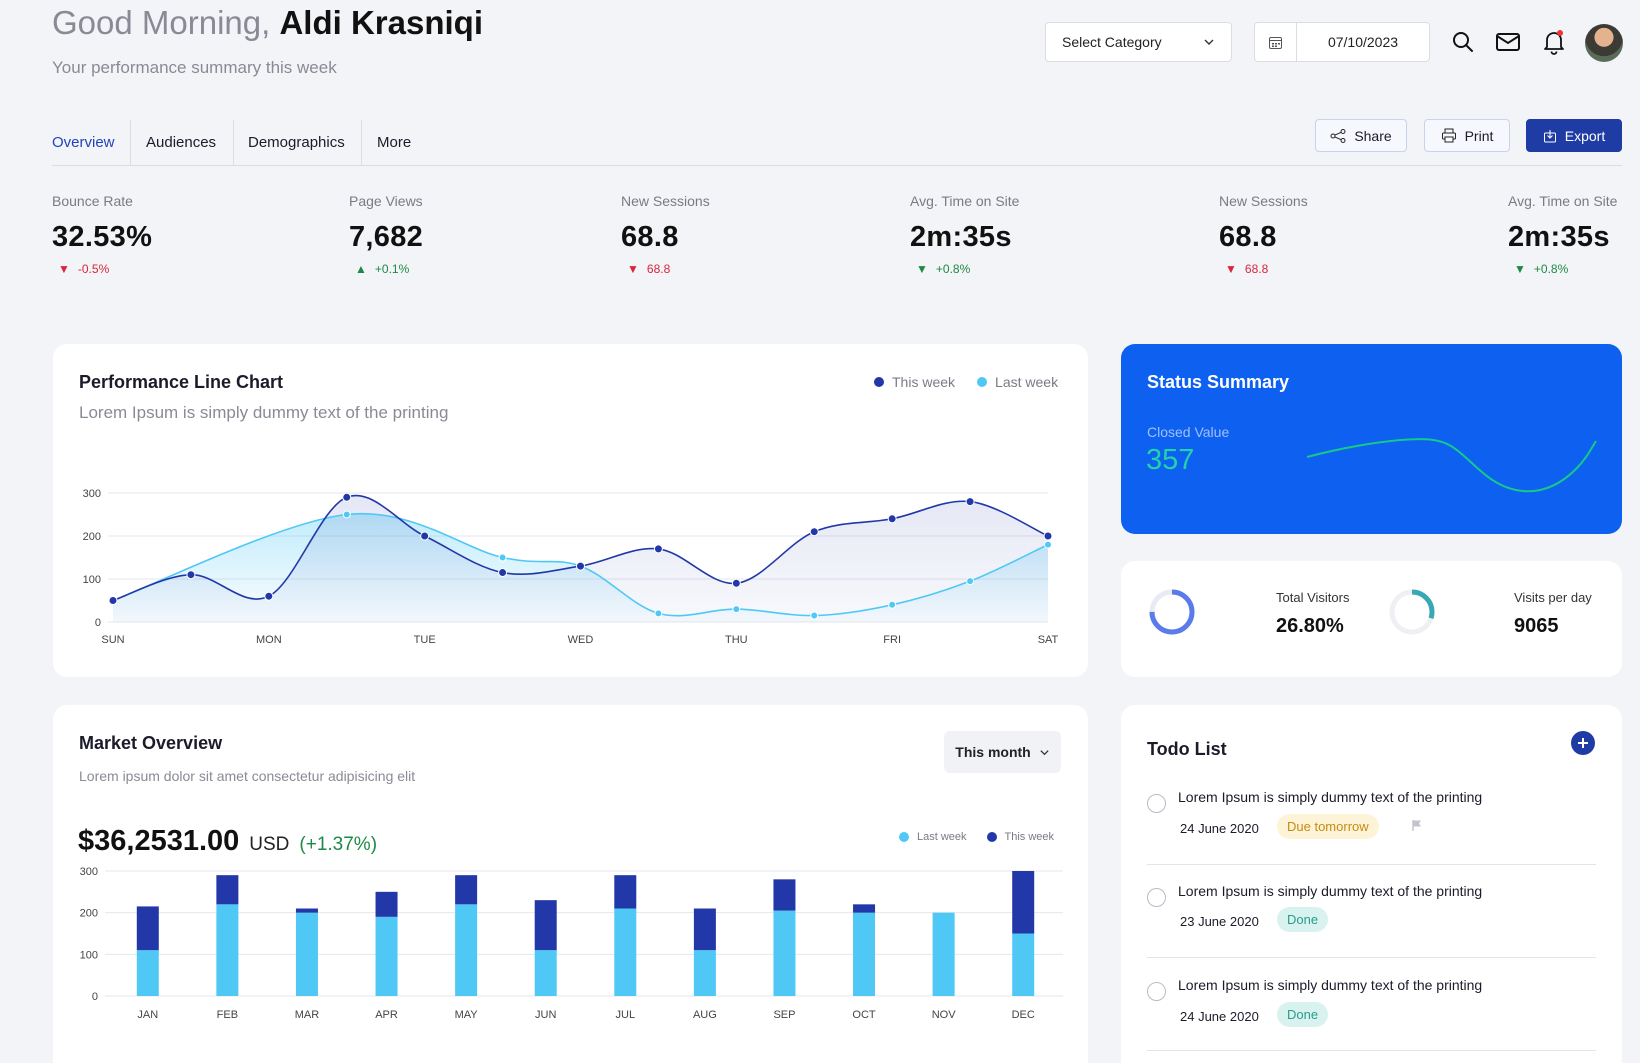 This screenshot has width=1640, height=1063. Describe the element at coordinates (386, 1015) in the screenshot. I see `x-tick-label: APR` at that location.